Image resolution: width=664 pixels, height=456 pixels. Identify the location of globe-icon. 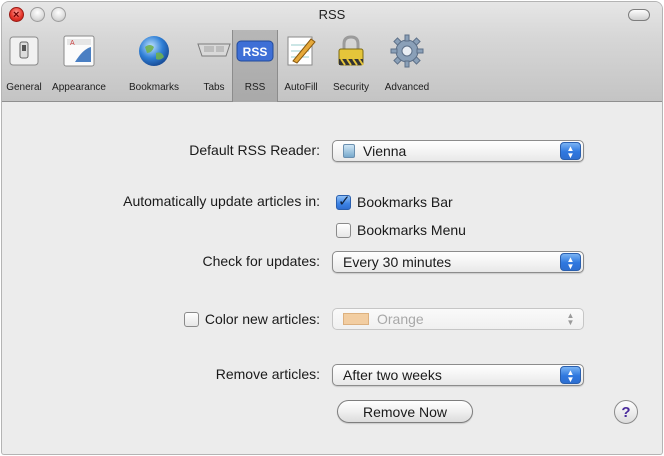
(154, 51).